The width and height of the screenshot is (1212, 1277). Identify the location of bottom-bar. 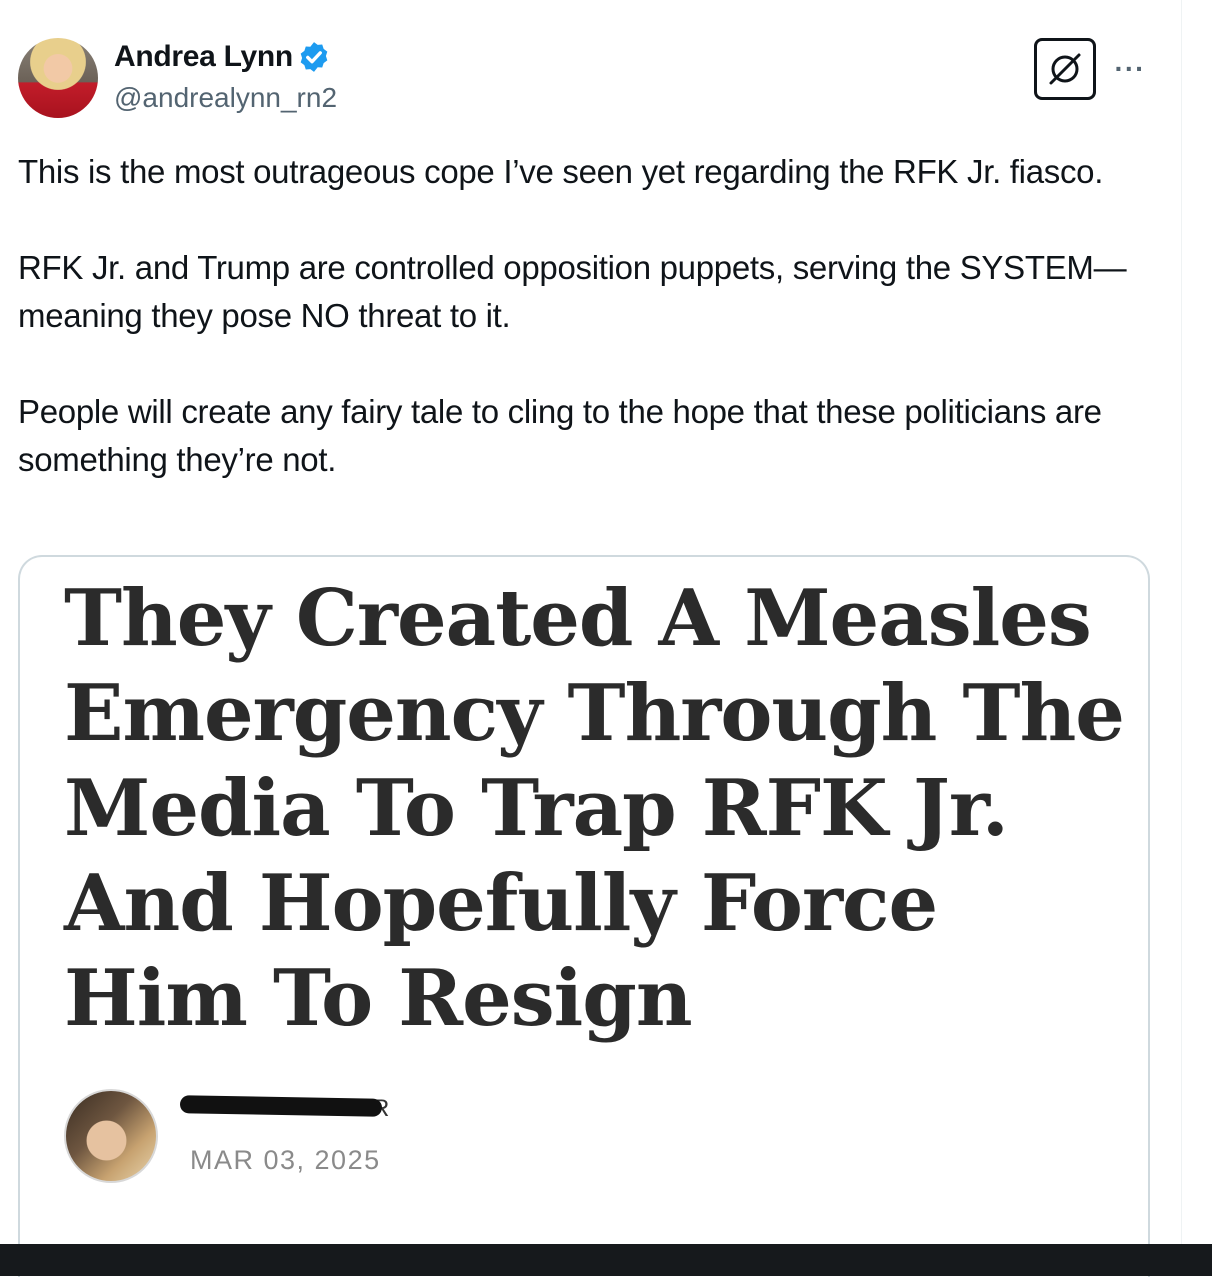
(606, 1260).